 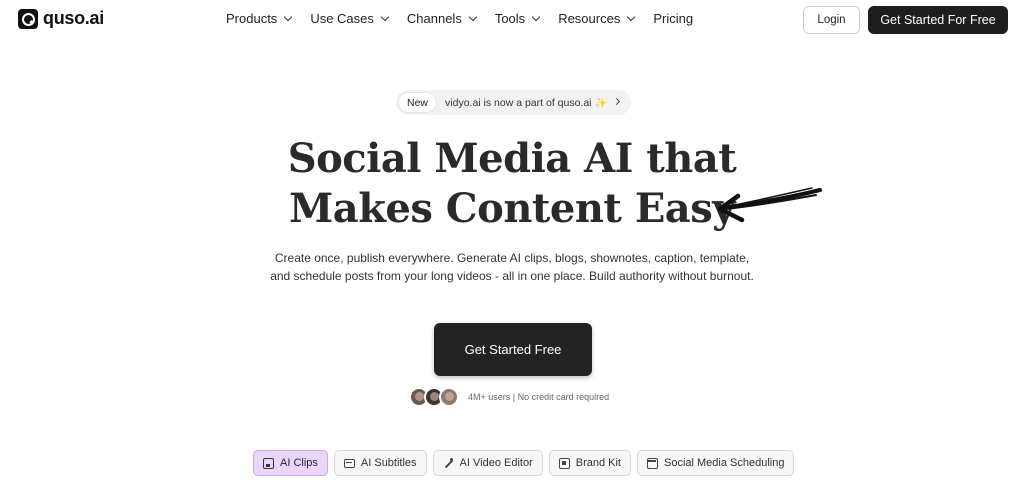 What do you see at coordinates (434, 397) in the screenshot?
I see `avatar-group` at bounding box center [434, 397].